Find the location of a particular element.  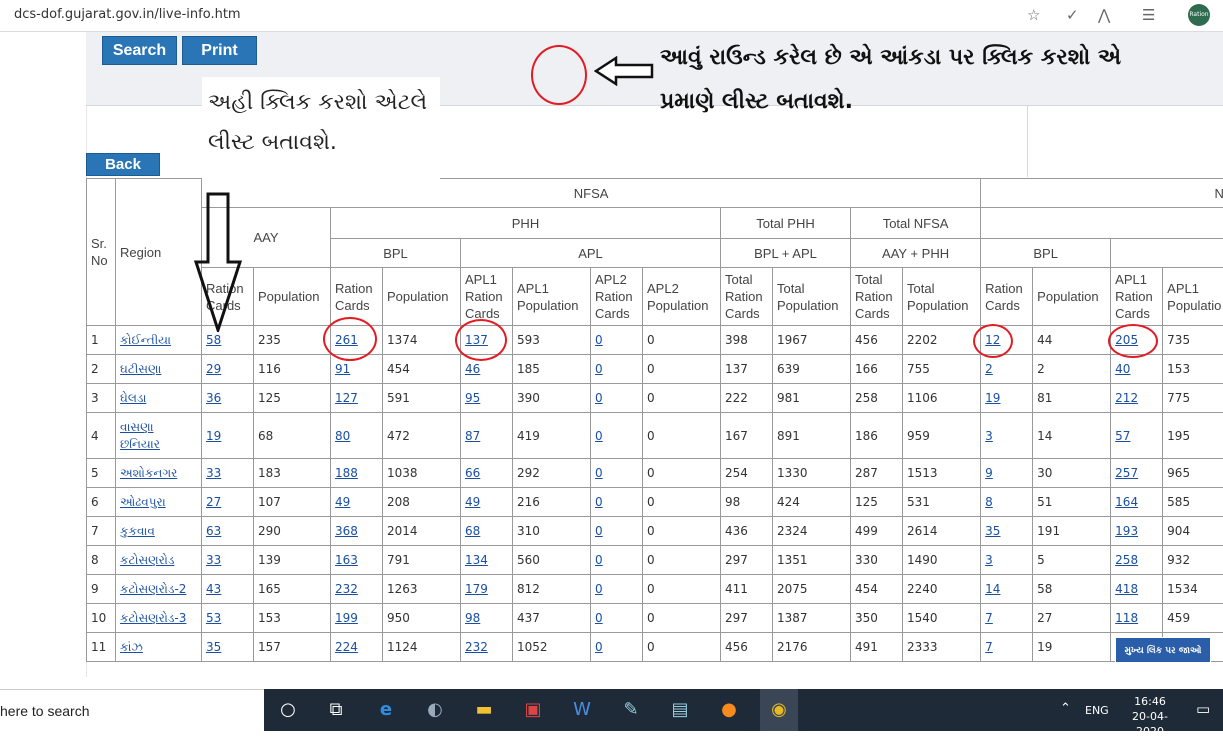

clock: 16:46 20-04-2020 is located at coordinates (1150, 716).